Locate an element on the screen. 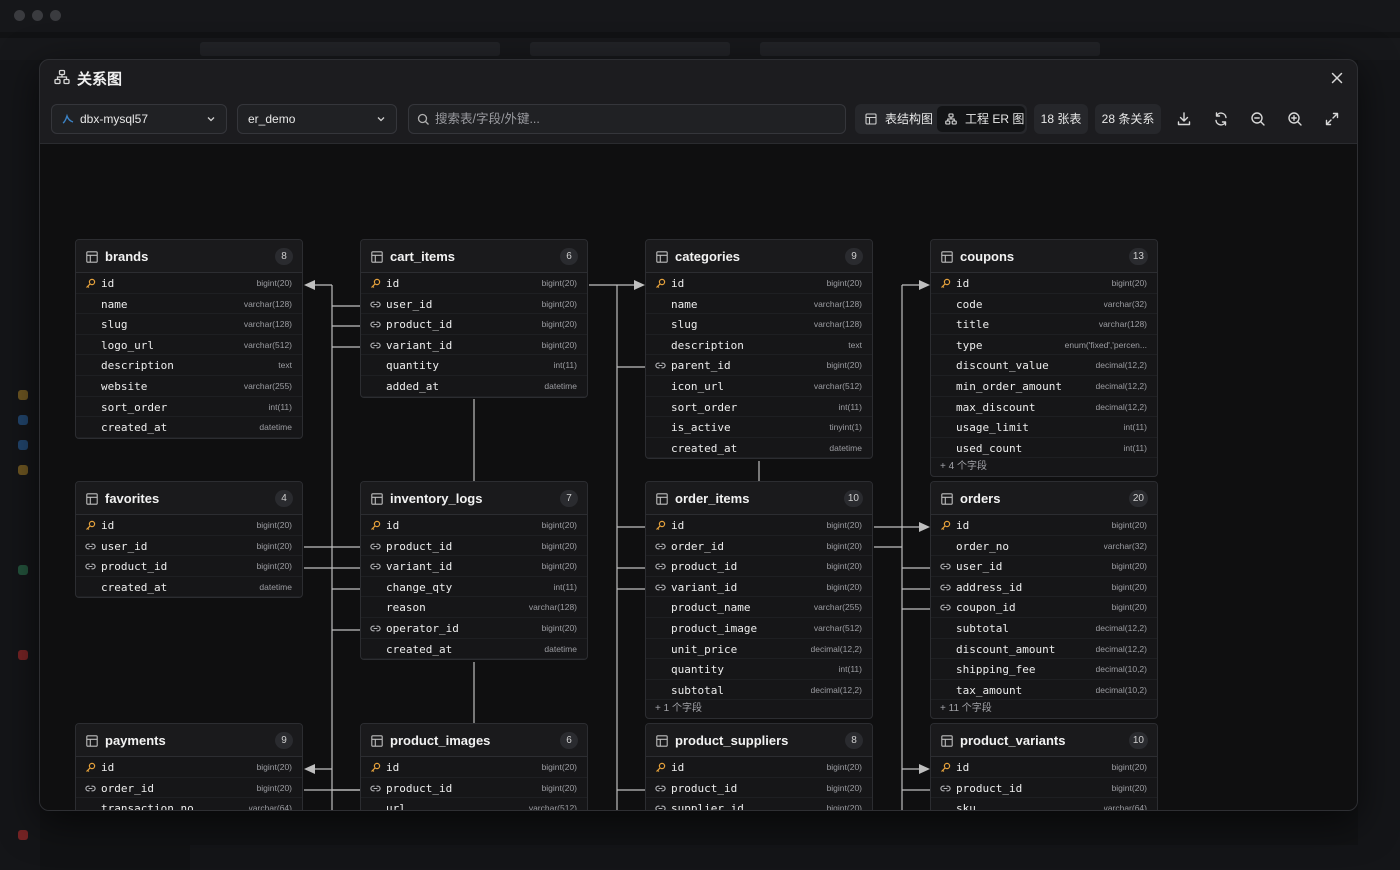 The width and height of the screenshot is (1400, 870). field-row: coupon_id bigint(20) is located at coordinates (1044, 607).